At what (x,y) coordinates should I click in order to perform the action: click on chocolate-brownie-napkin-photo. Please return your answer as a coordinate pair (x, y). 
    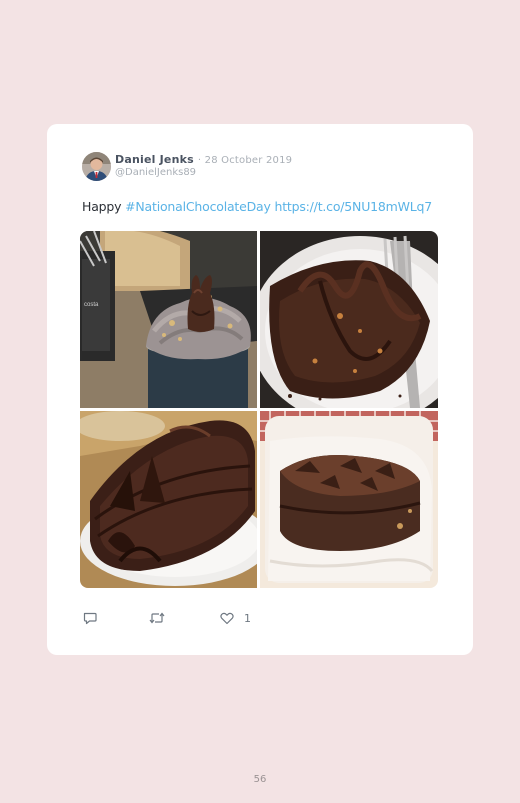
    Looking at the image, I should click on (349, 499).